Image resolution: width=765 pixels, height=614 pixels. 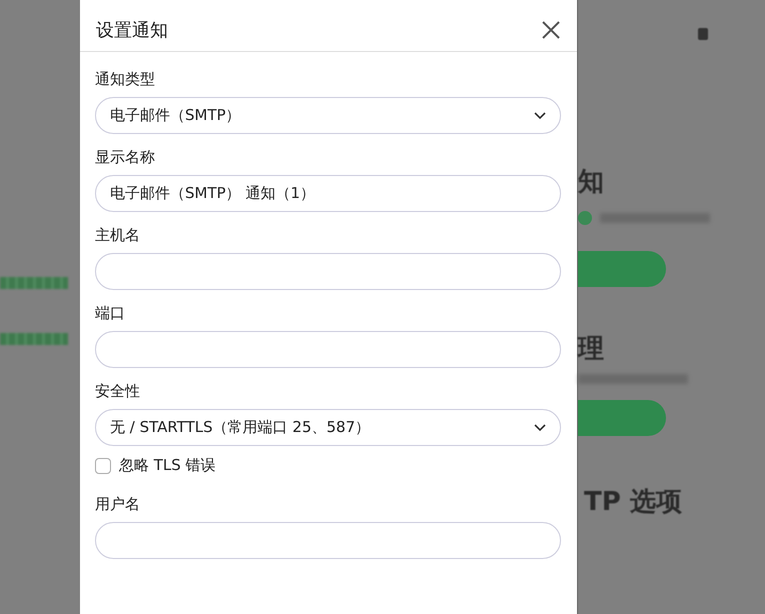 What do you see at coordinates (591, 182) in the screenshot?
I see `section-heading: 知` at bounding box center [591, 182].